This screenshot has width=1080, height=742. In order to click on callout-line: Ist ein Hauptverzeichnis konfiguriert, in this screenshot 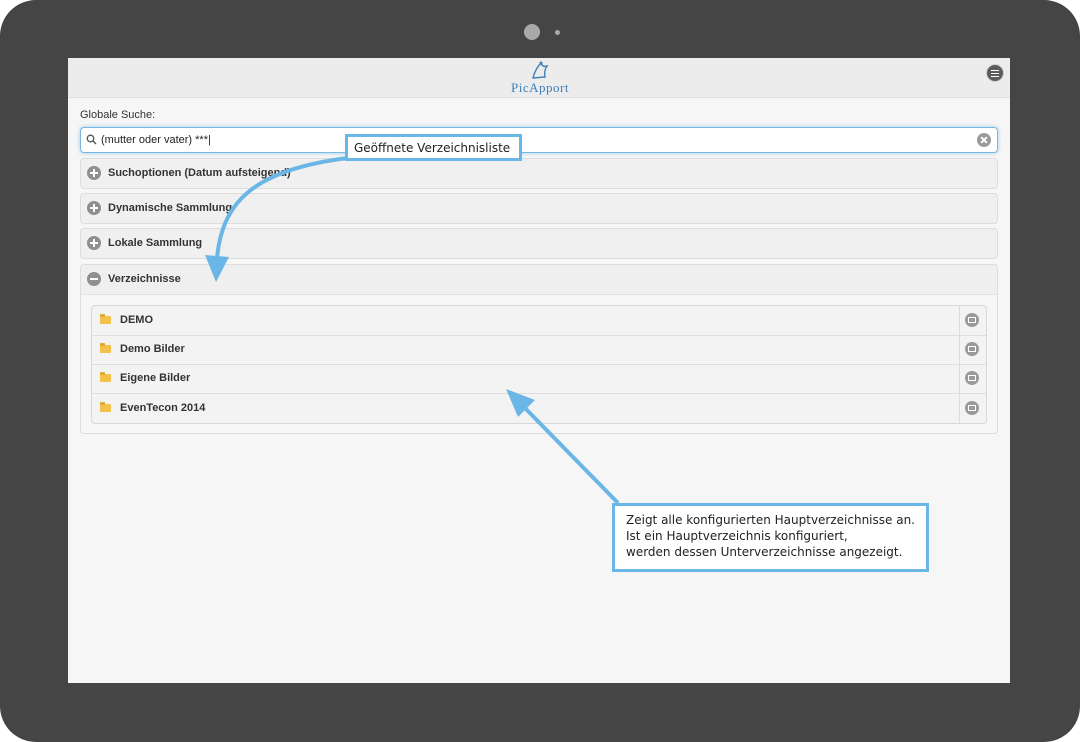, I will do `click(737, 536)`.